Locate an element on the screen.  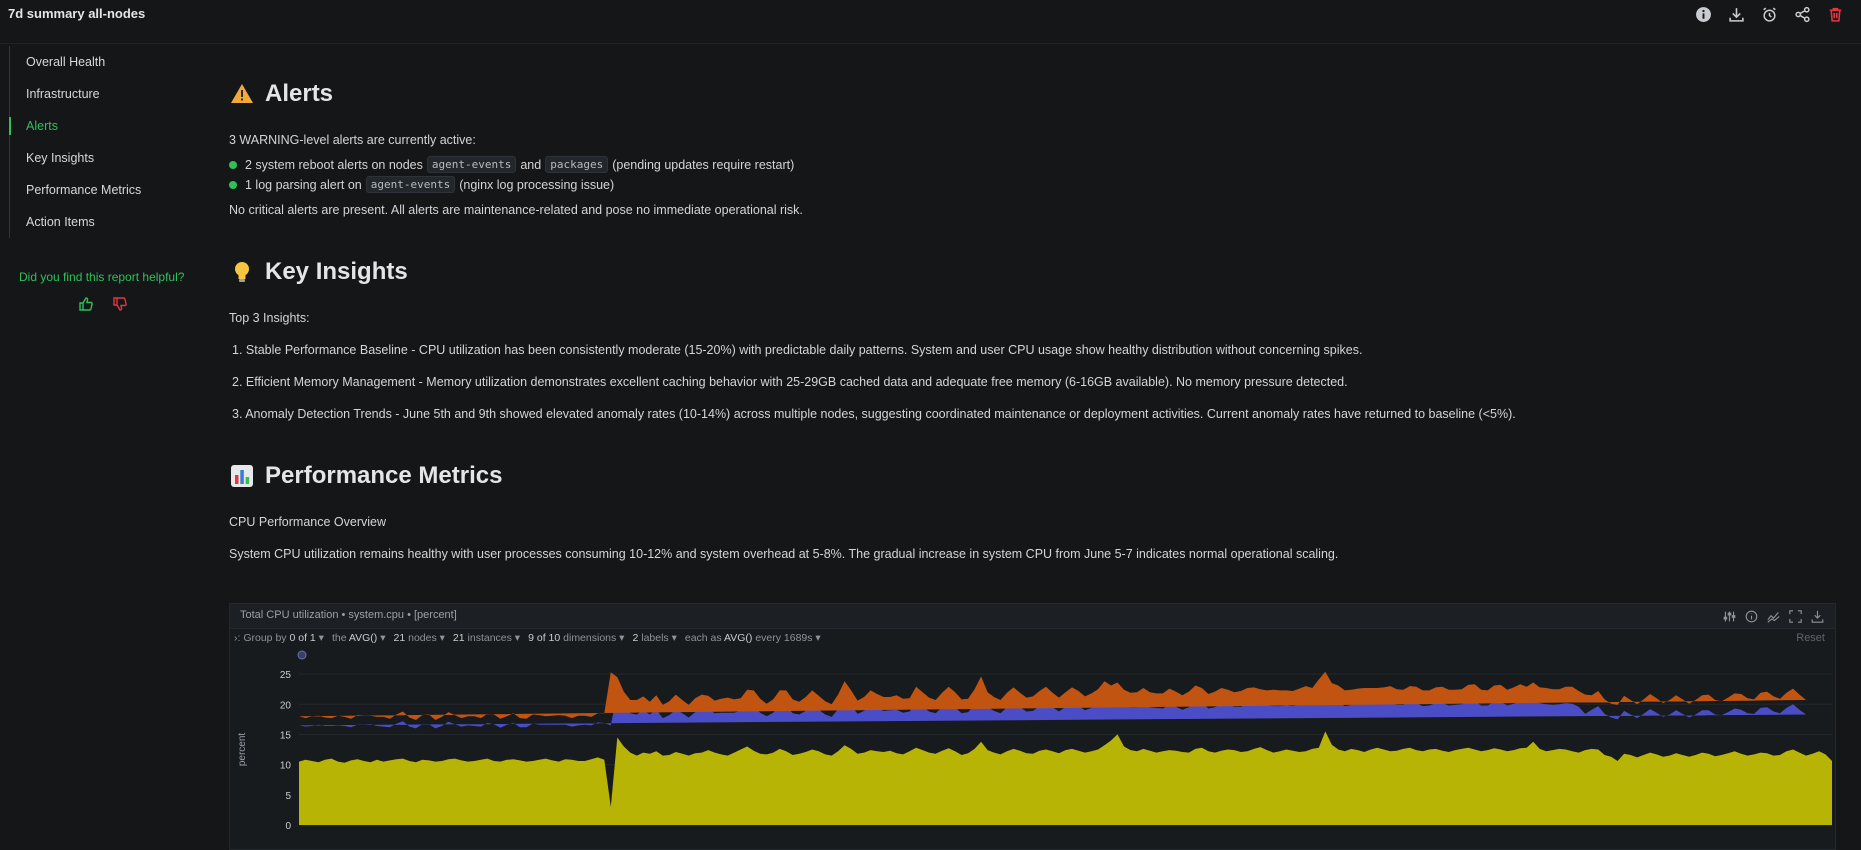
y-tick-label: 5 is located at coordinates (288, 796).